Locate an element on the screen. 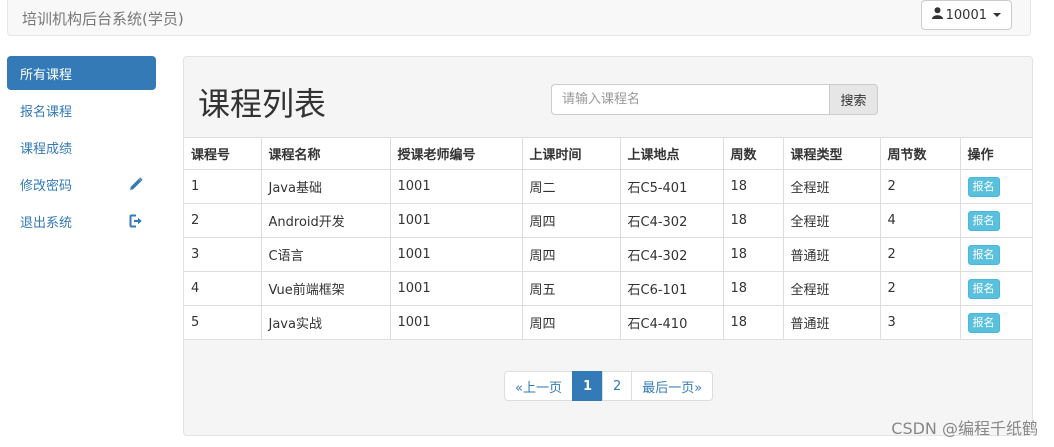  column-header: 操作 is located at coordinates (995, 153).